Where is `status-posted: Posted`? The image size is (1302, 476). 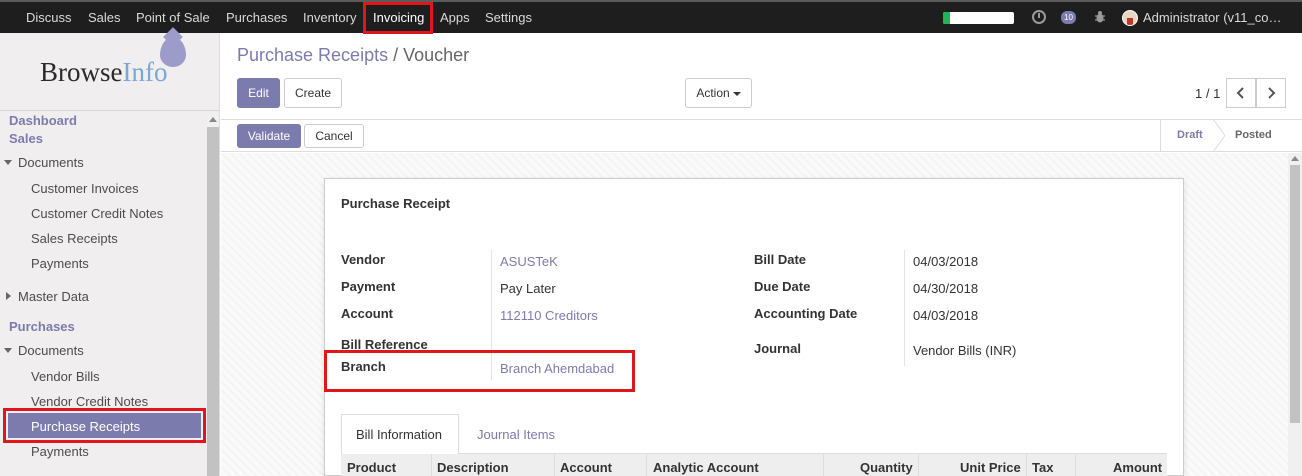 status-posted: Posted is located at coordinates (1253, 135).